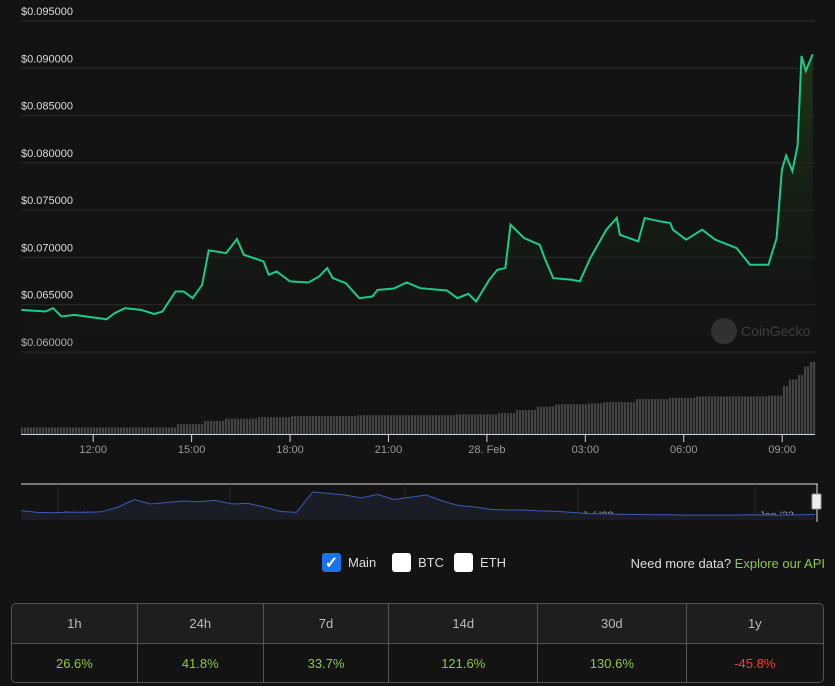  Describe the element at coordinates (431, 562) in the screenshot. I see `btc-label: BTC` at that location.